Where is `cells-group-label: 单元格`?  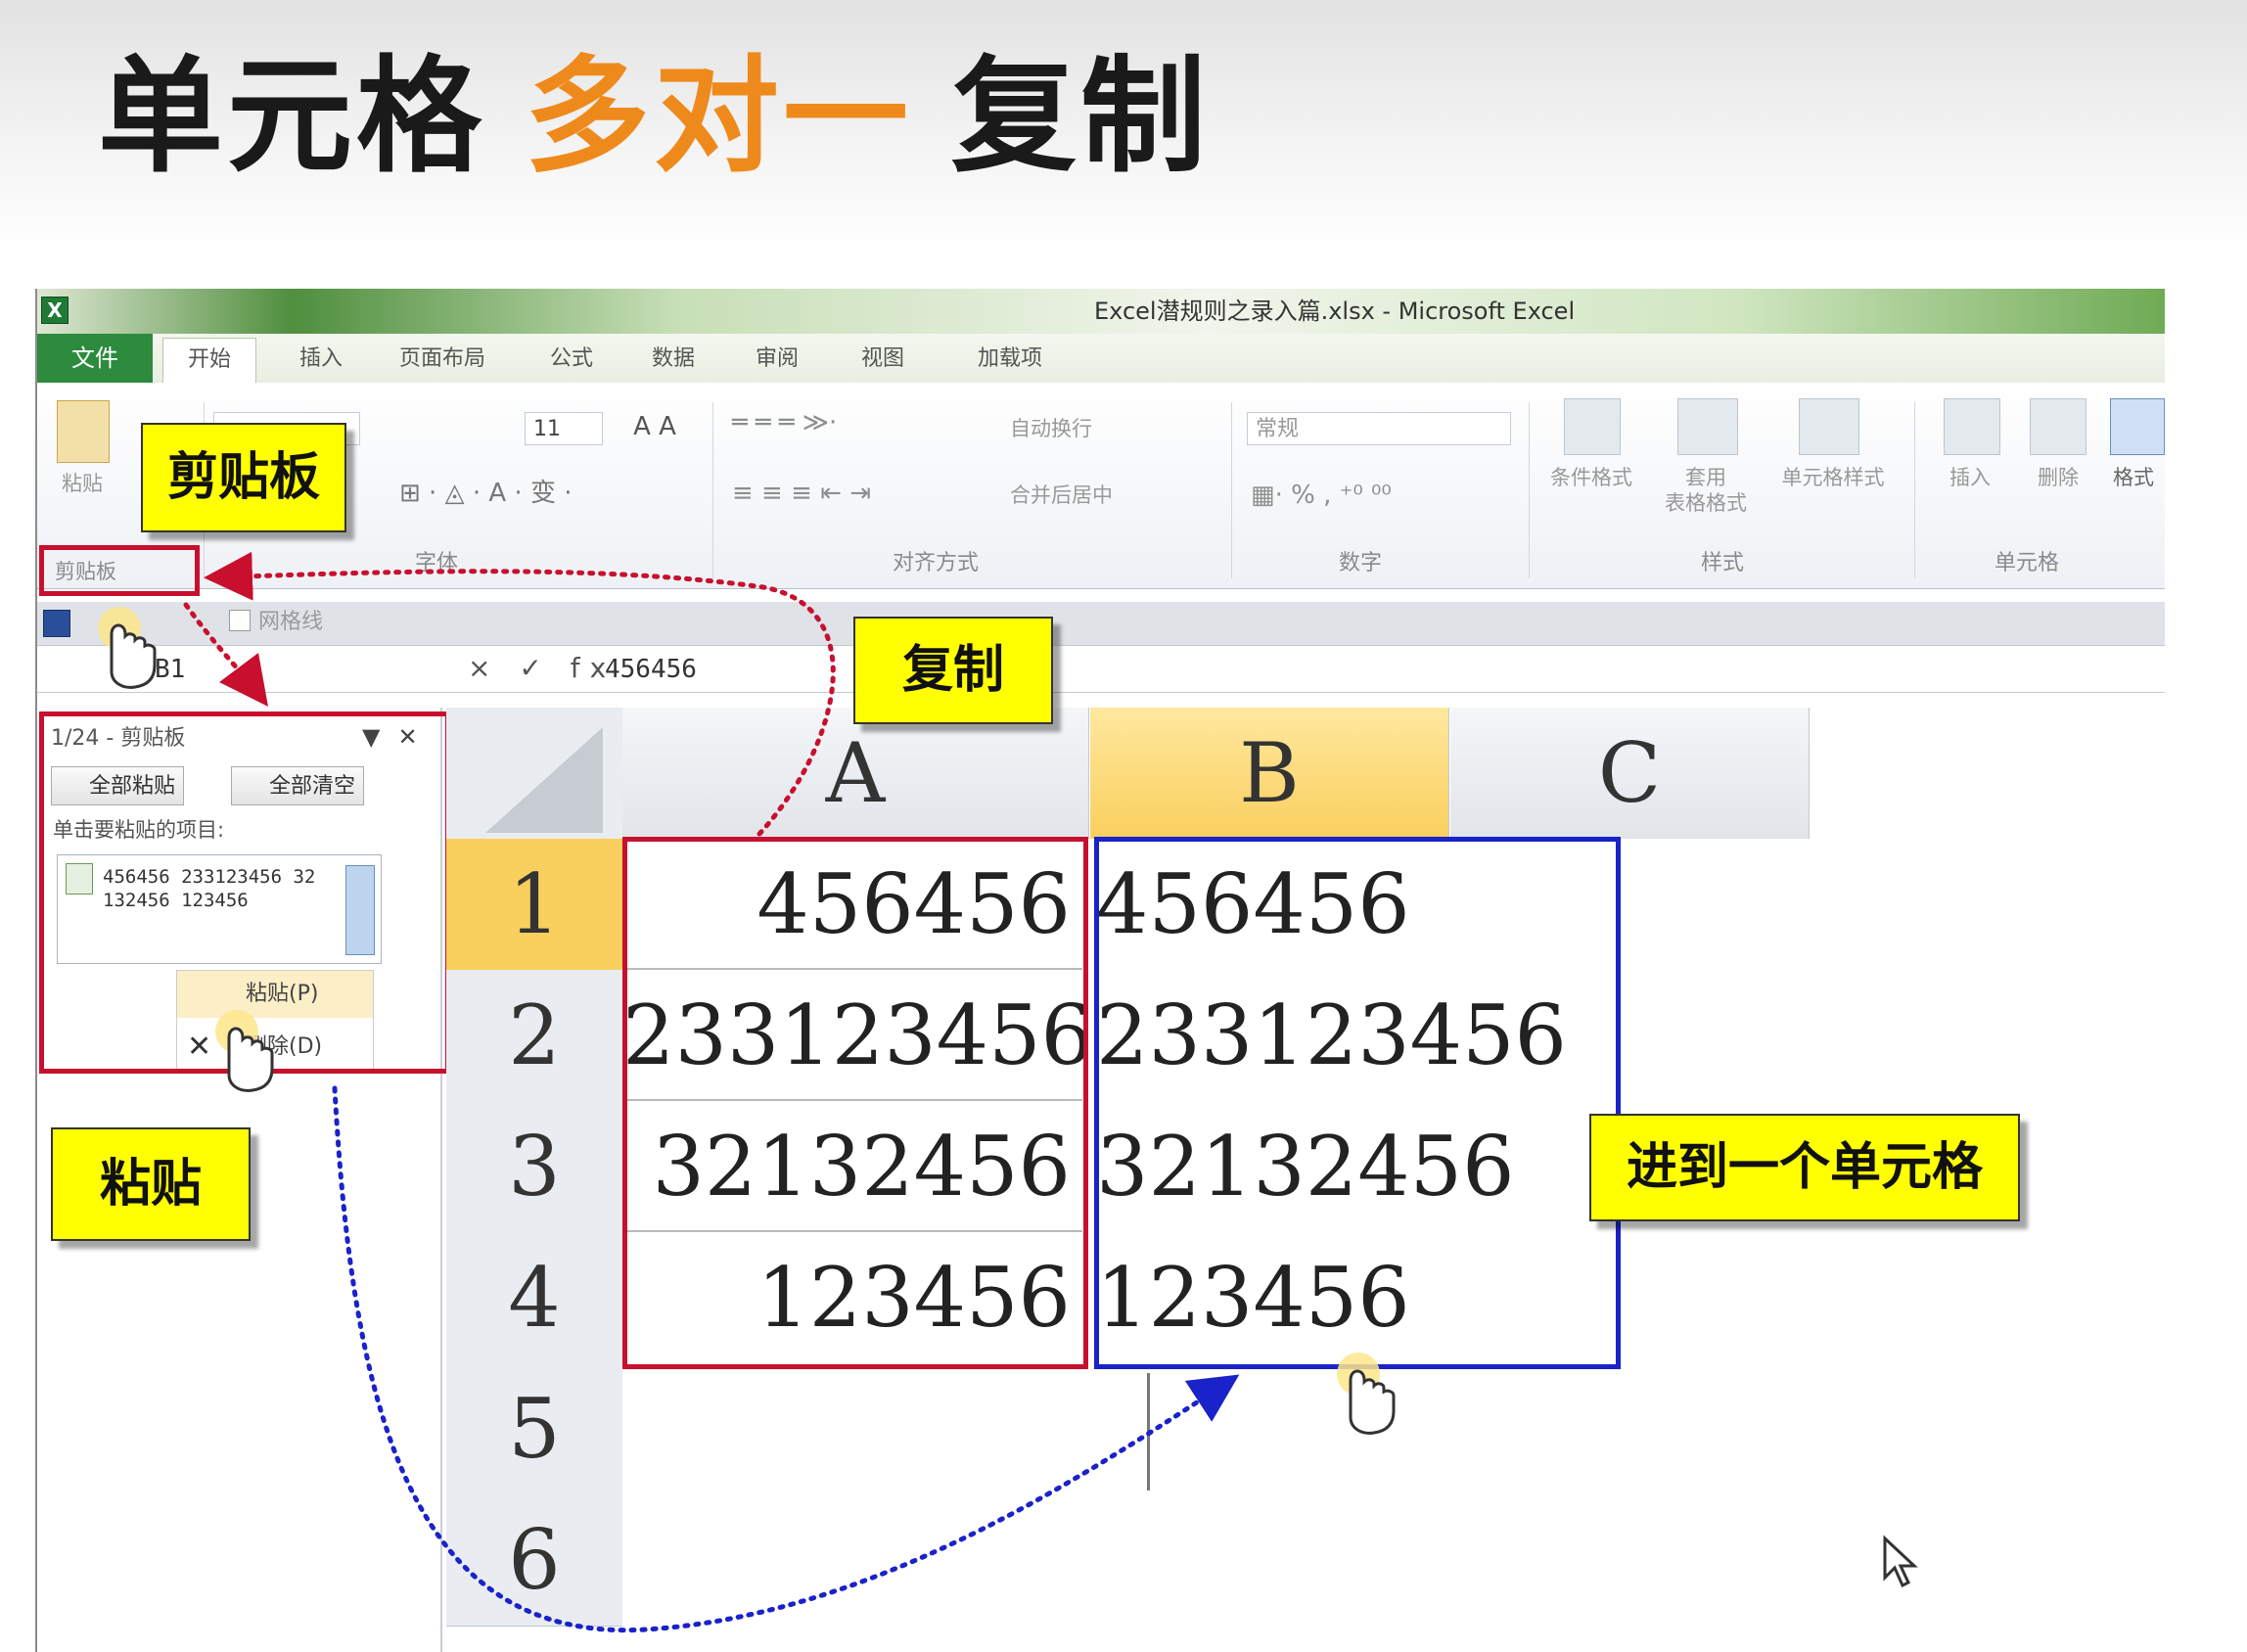
cells-group-label: 单元格 is located at coordinates (2027, 563).